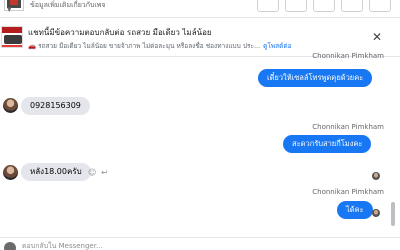 The height and width of the screenshot is (250, 400). I want to click on message-bubble-incoming: 0928156309, so click(55, 106).